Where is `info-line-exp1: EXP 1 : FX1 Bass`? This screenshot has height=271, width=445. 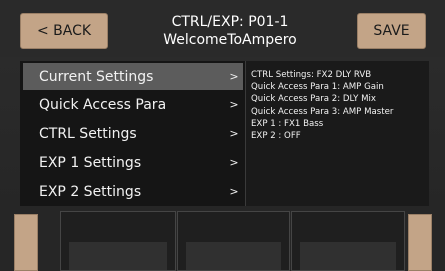
info-line-exp1: EXP 1 : FX1 Bass is located at coordinates (287, 123).